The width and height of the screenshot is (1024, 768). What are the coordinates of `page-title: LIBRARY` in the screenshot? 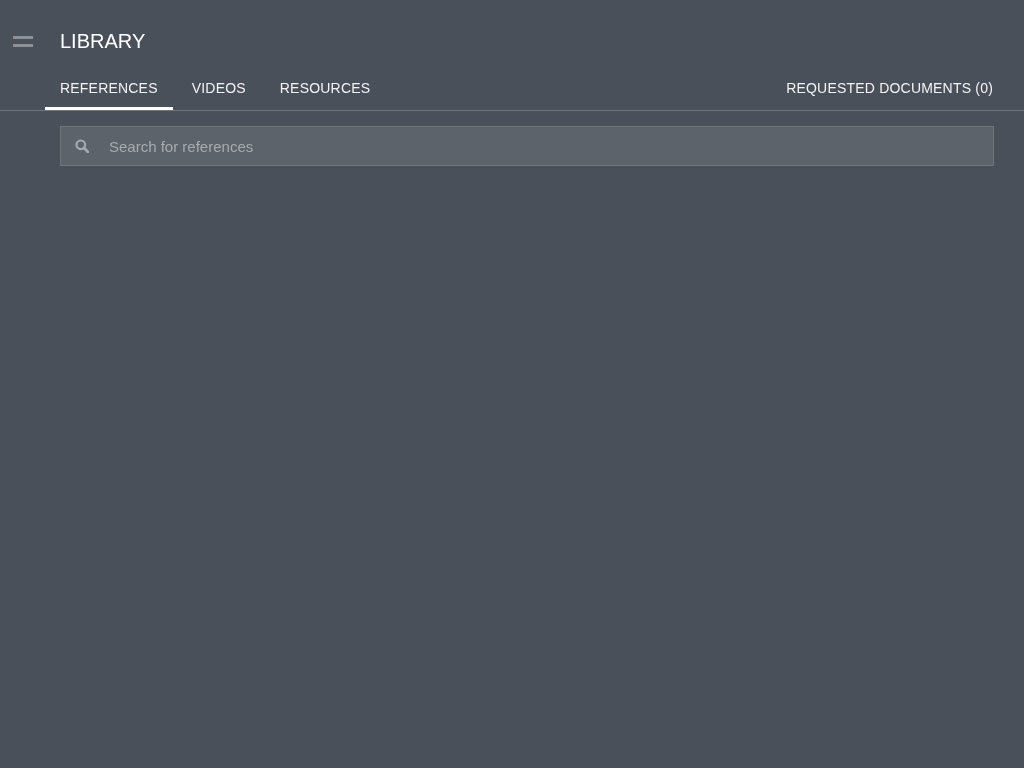 It's located at (103, 41).